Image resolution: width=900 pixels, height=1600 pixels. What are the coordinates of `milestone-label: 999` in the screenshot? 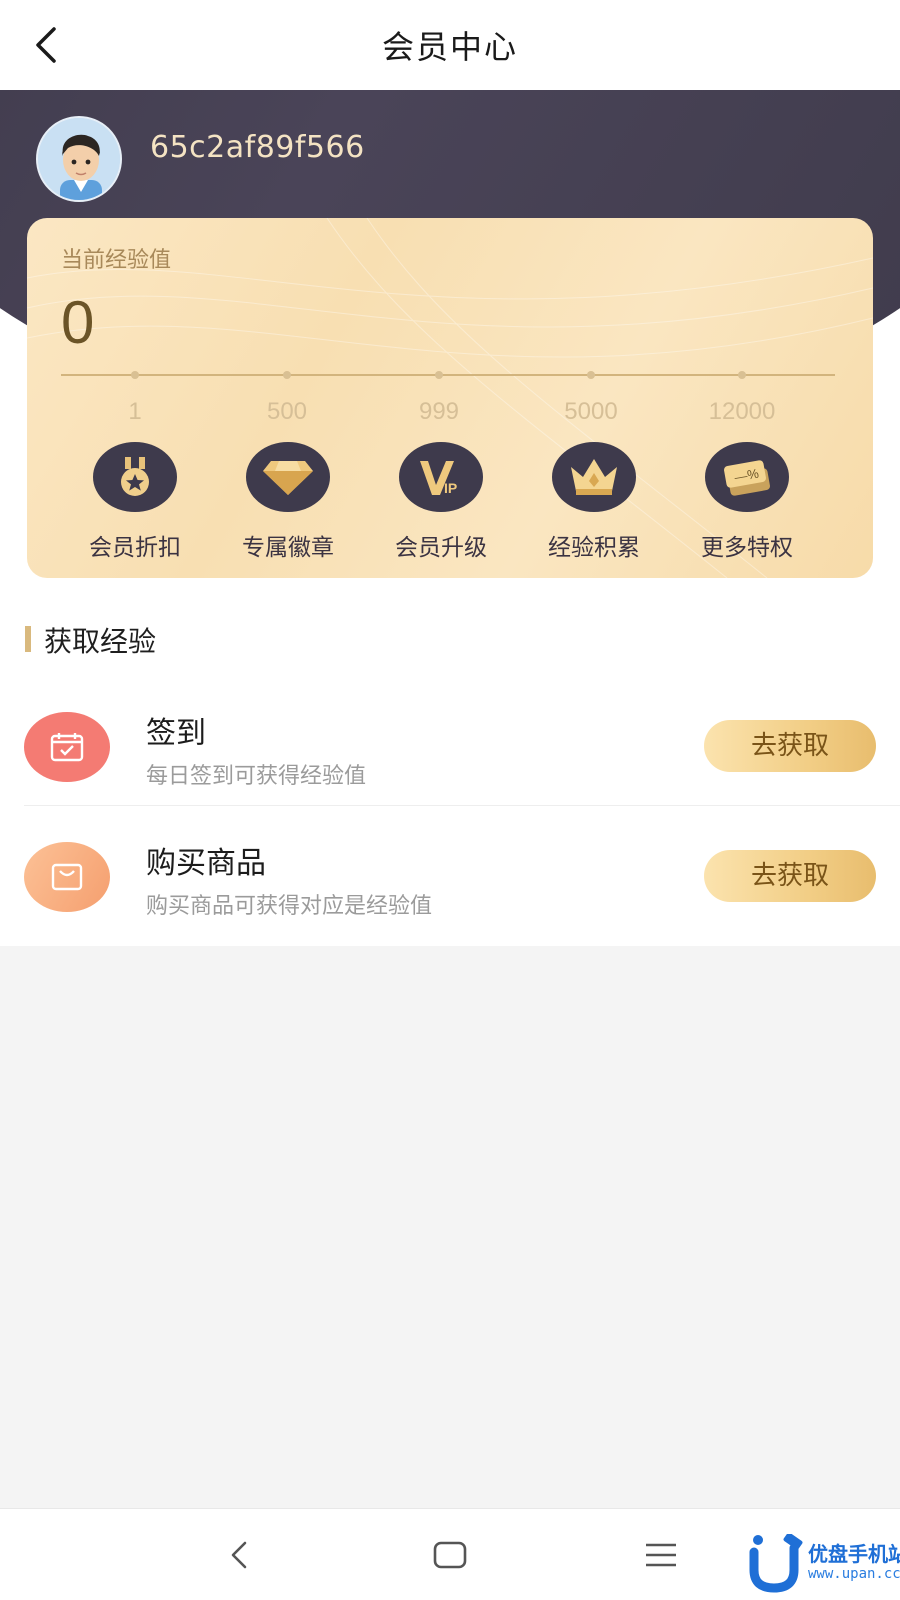 It's located at (439, 411).